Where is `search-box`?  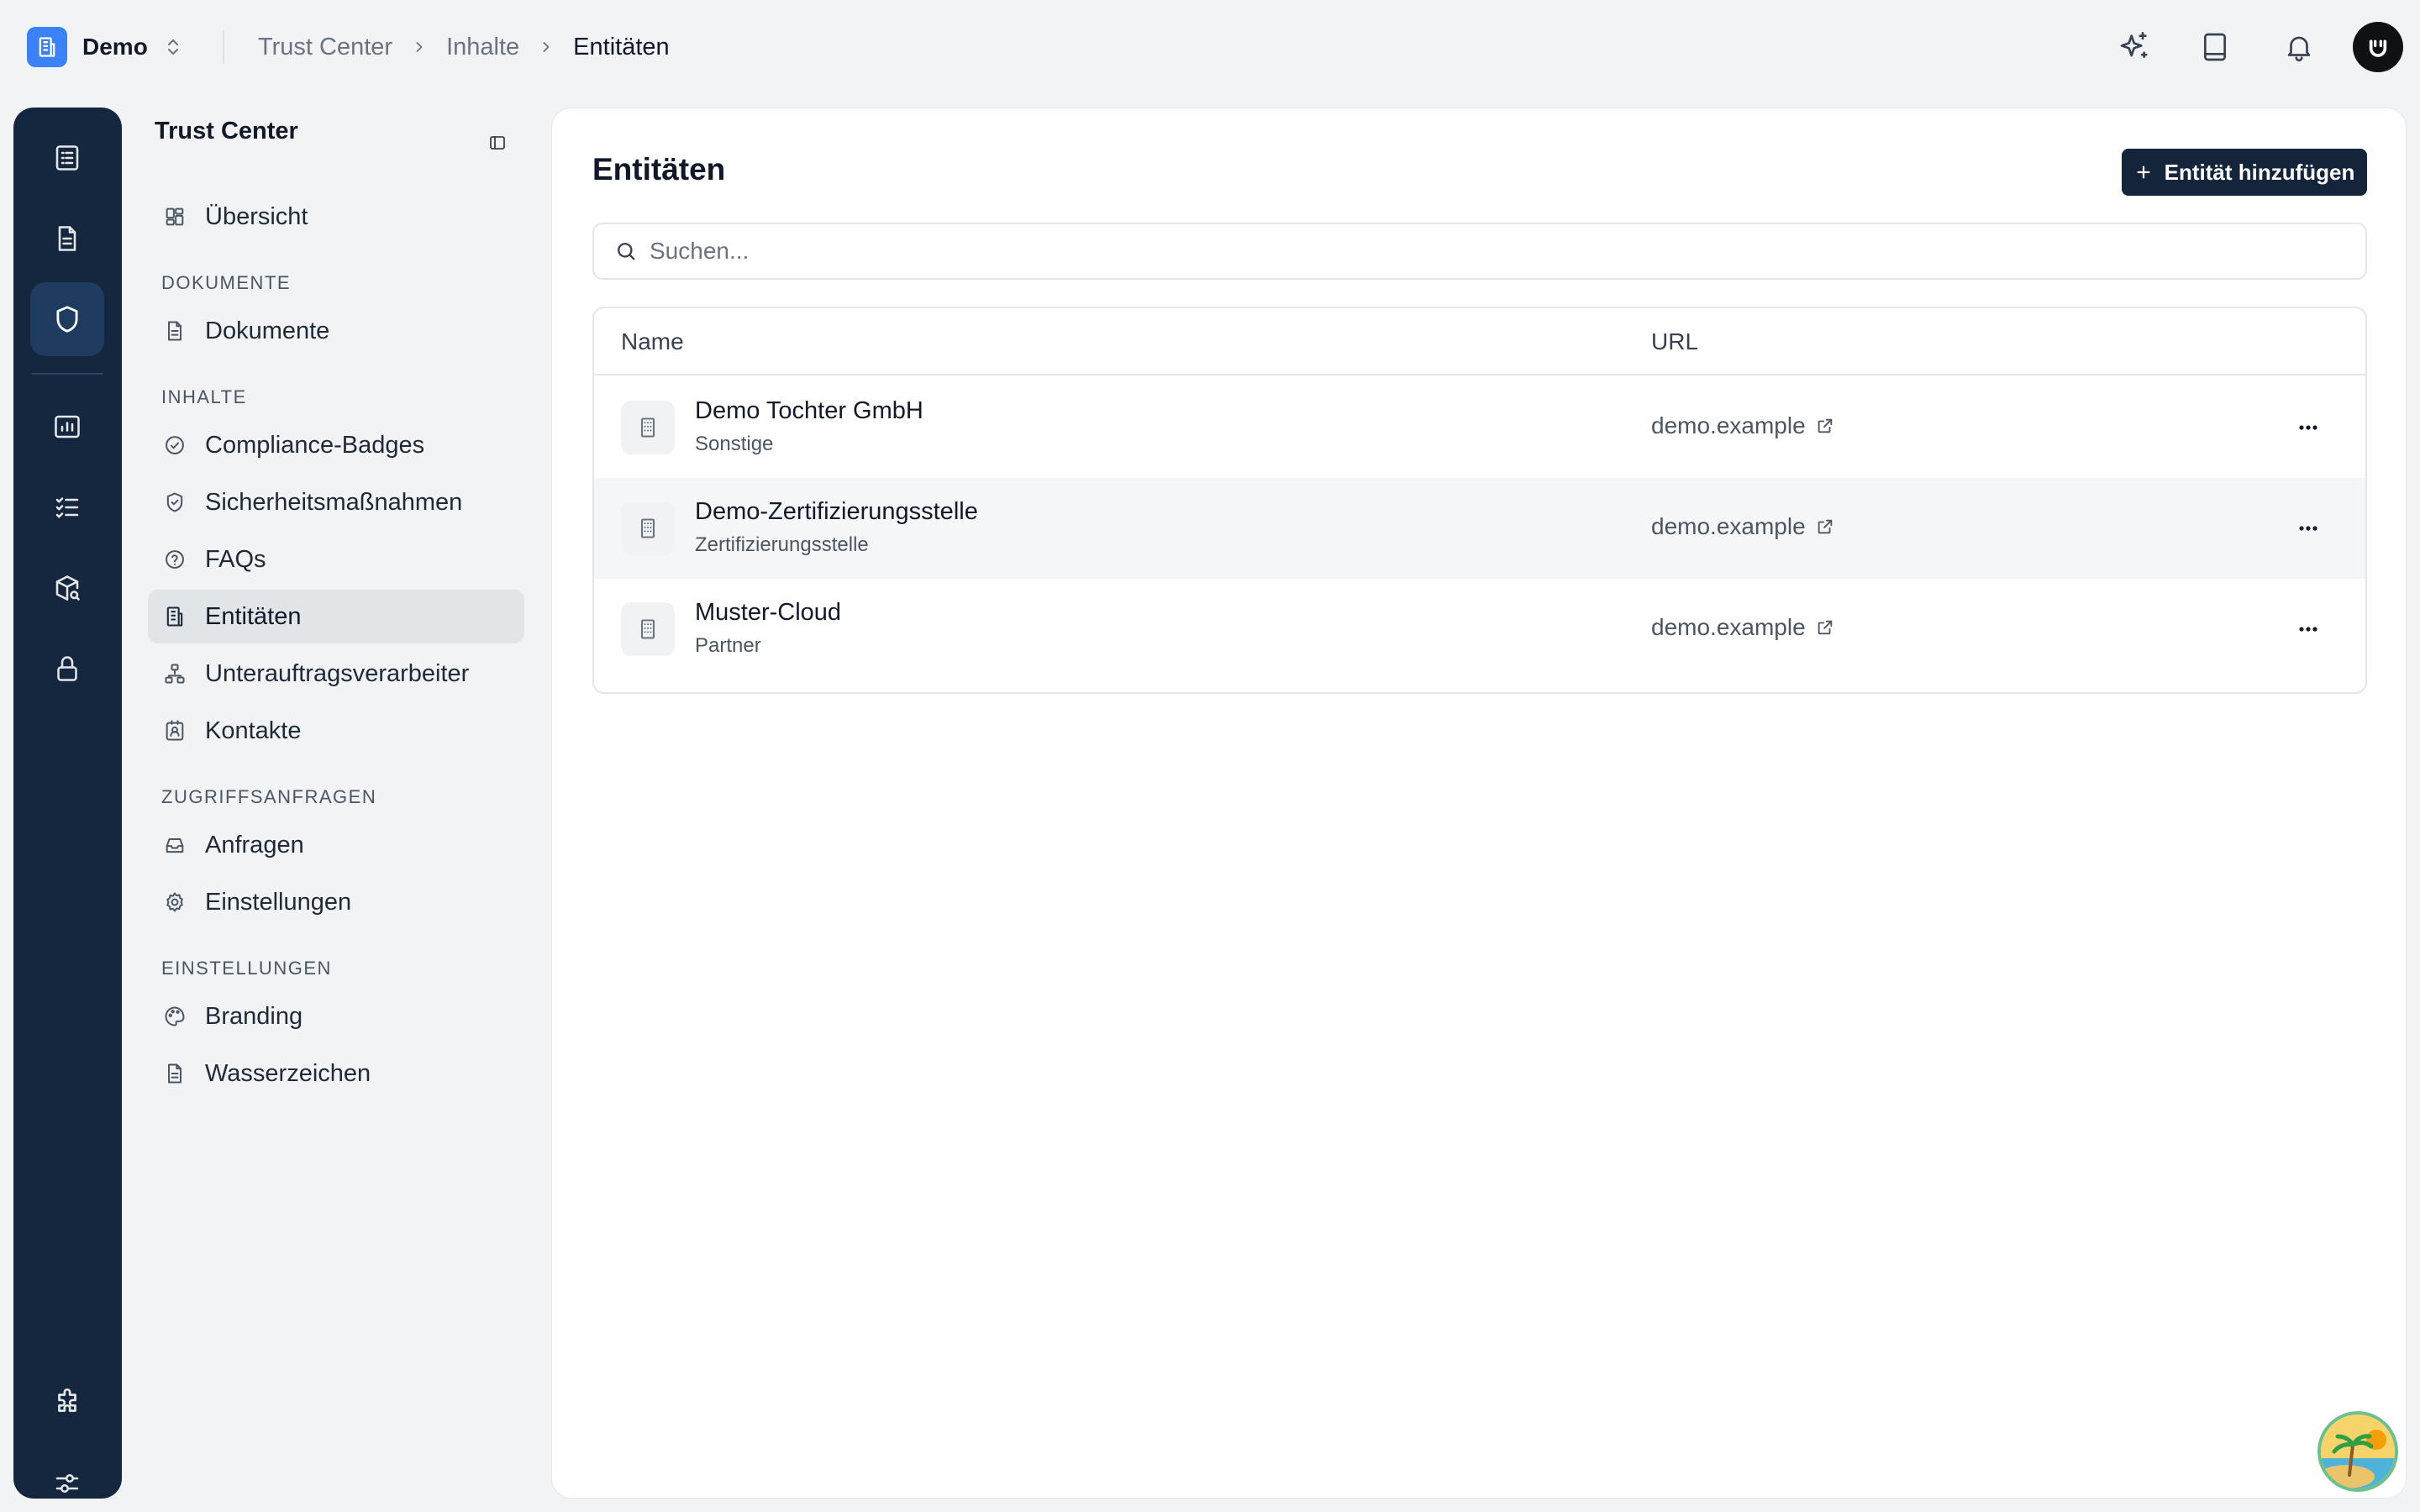
search-box is located at coordinates (1479, 251).